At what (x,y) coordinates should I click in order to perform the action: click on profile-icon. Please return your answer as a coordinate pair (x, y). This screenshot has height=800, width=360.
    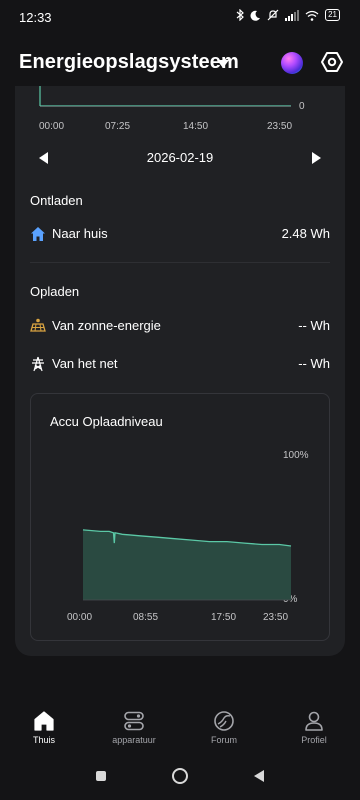
    Looking at the image, I should click on (314, 721).